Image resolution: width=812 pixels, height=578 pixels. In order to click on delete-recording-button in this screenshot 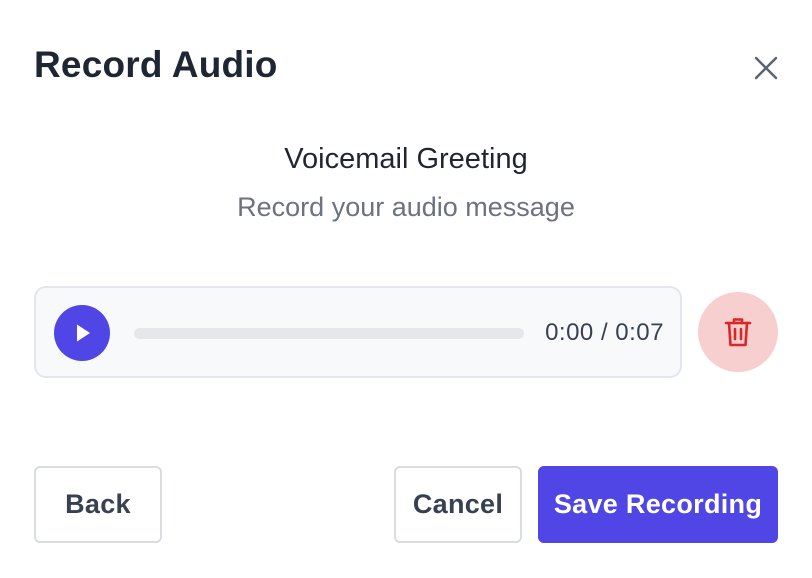, I will do `click(738, 332)`.